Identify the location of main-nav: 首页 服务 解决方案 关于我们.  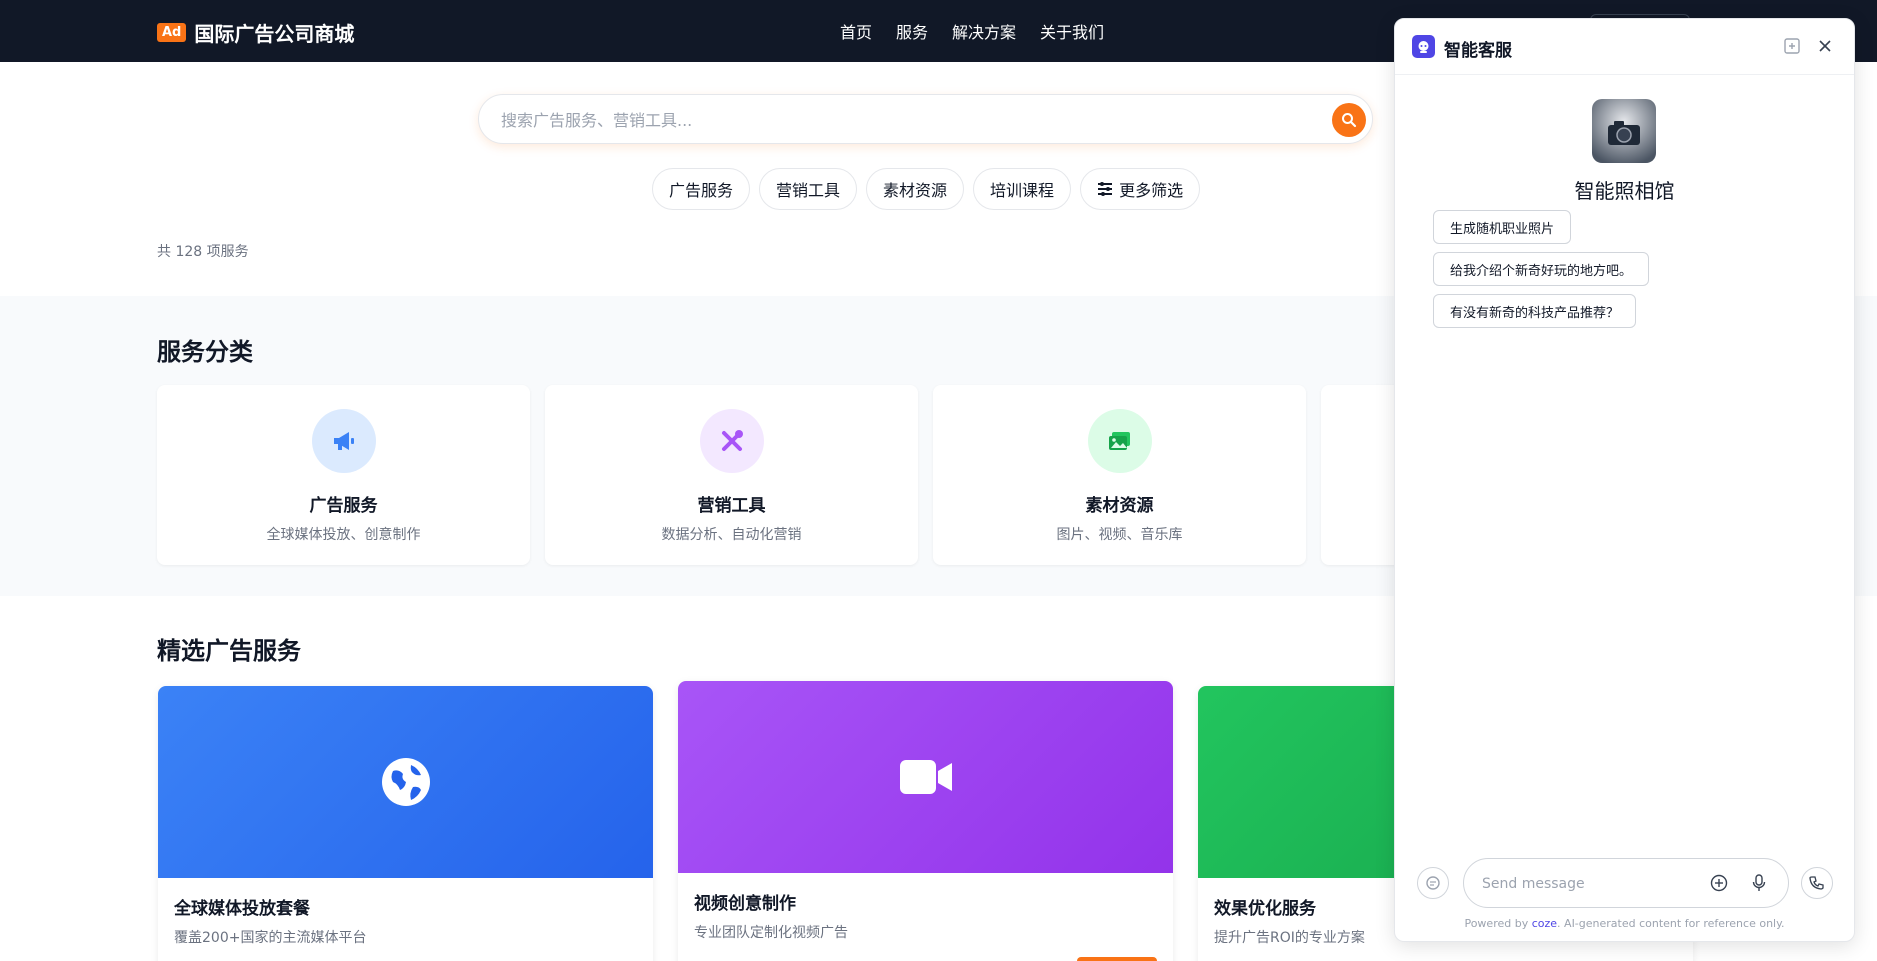
(972, 31).